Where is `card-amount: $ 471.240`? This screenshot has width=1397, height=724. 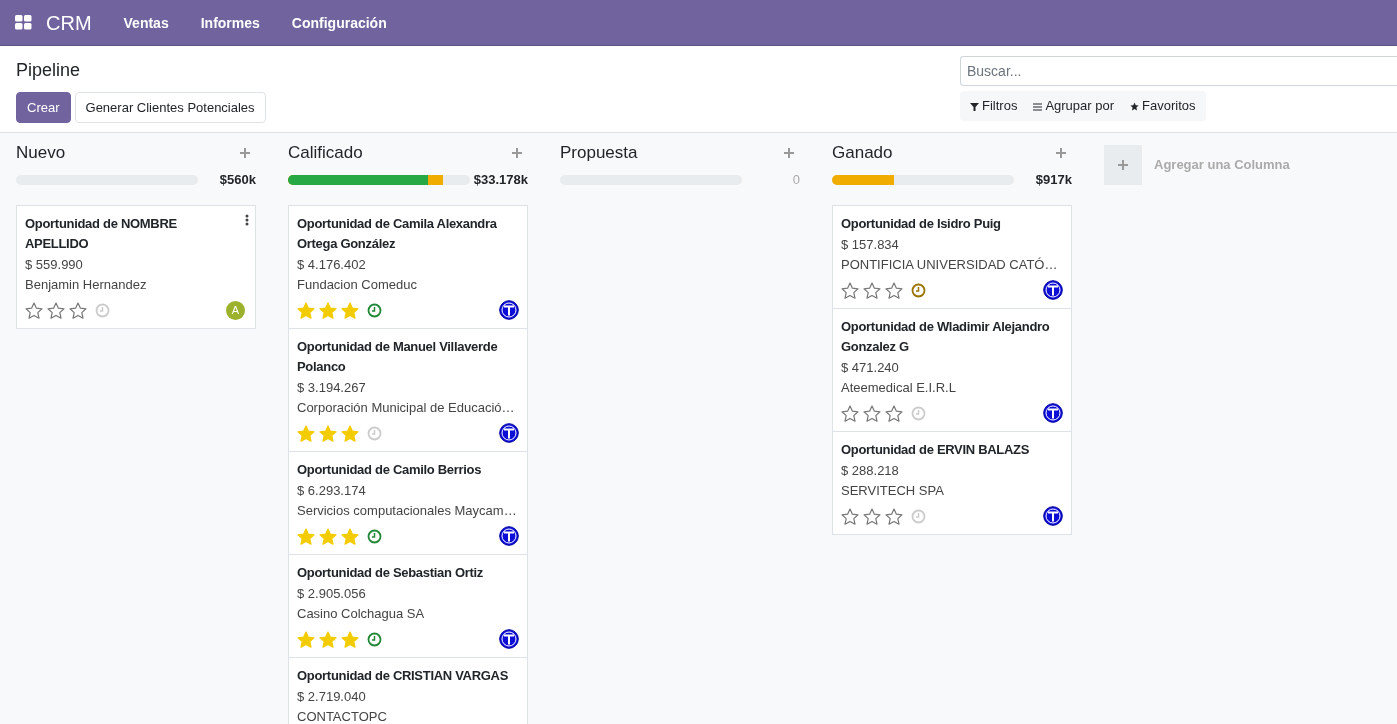
card-amount: $ 471.240 is located at coordinates (870, 368).